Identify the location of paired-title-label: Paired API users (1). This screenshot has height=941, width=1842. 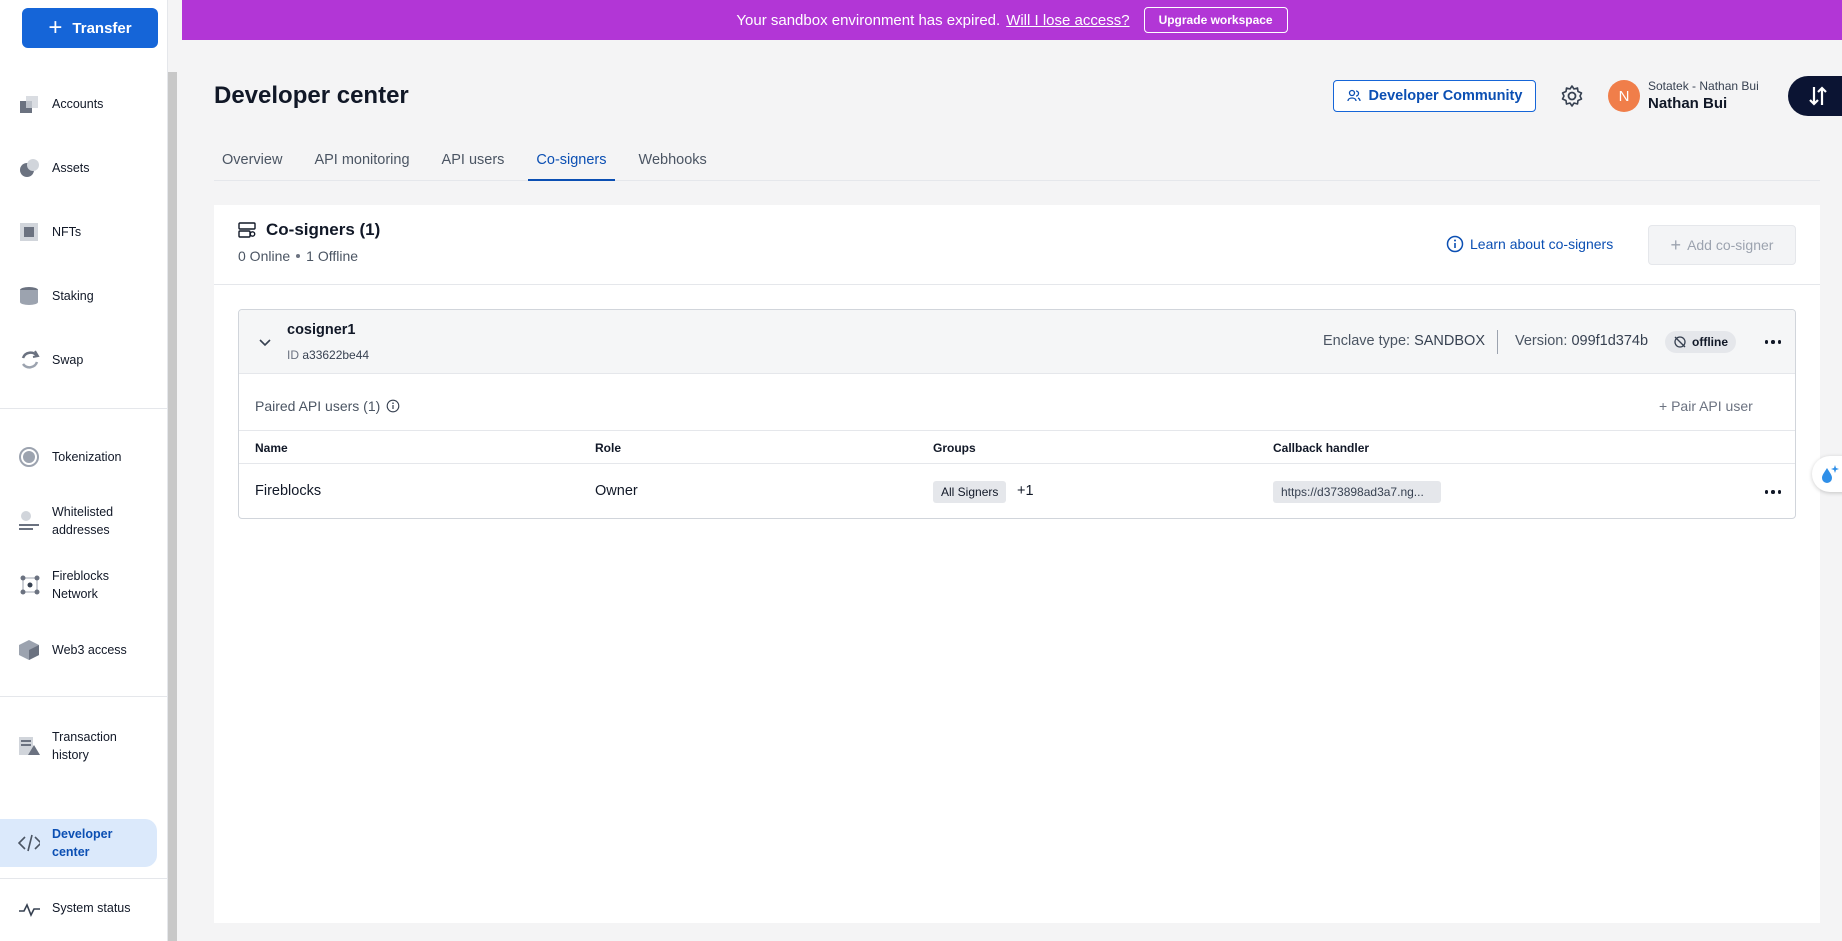
(318, 406).